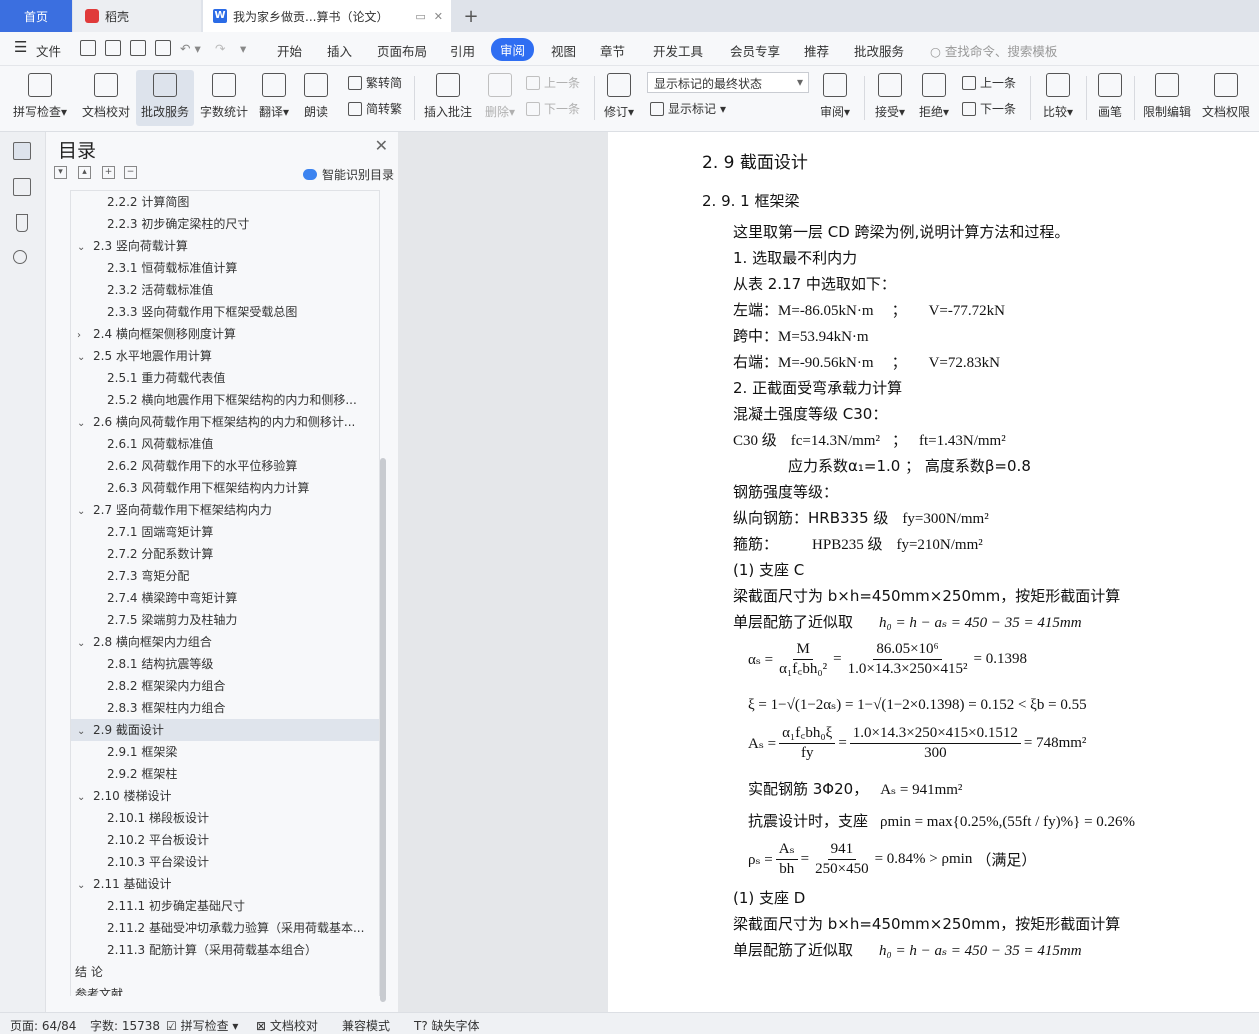  I want to click on simp-to-trad-button: 简转繁, so click(375, 108).